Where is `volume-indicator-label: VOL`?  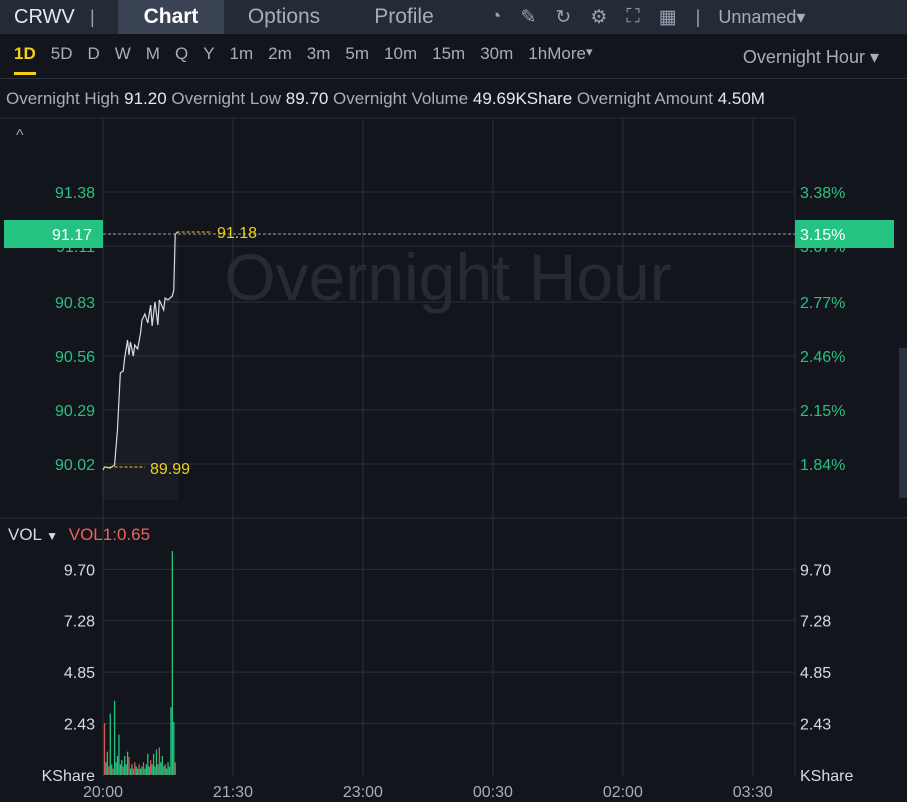 volume-indicator-label: VOL is located at coordinates (24, 534).